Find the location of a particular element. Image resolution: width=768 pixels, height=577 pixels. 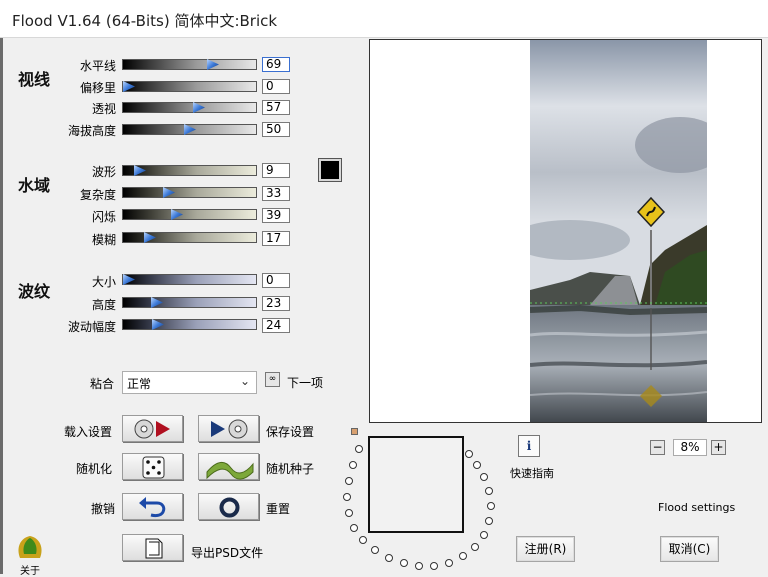

horizon-value-field: 69 is located at coordinates (276, 64).